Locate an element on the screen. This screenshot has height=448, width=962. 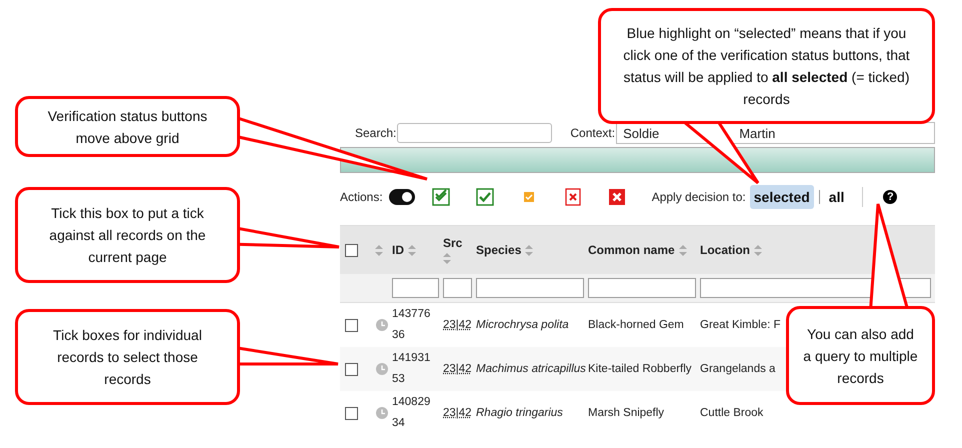
table-cell: Kite-tailed Robberfly is located at coordinates (644, 369).